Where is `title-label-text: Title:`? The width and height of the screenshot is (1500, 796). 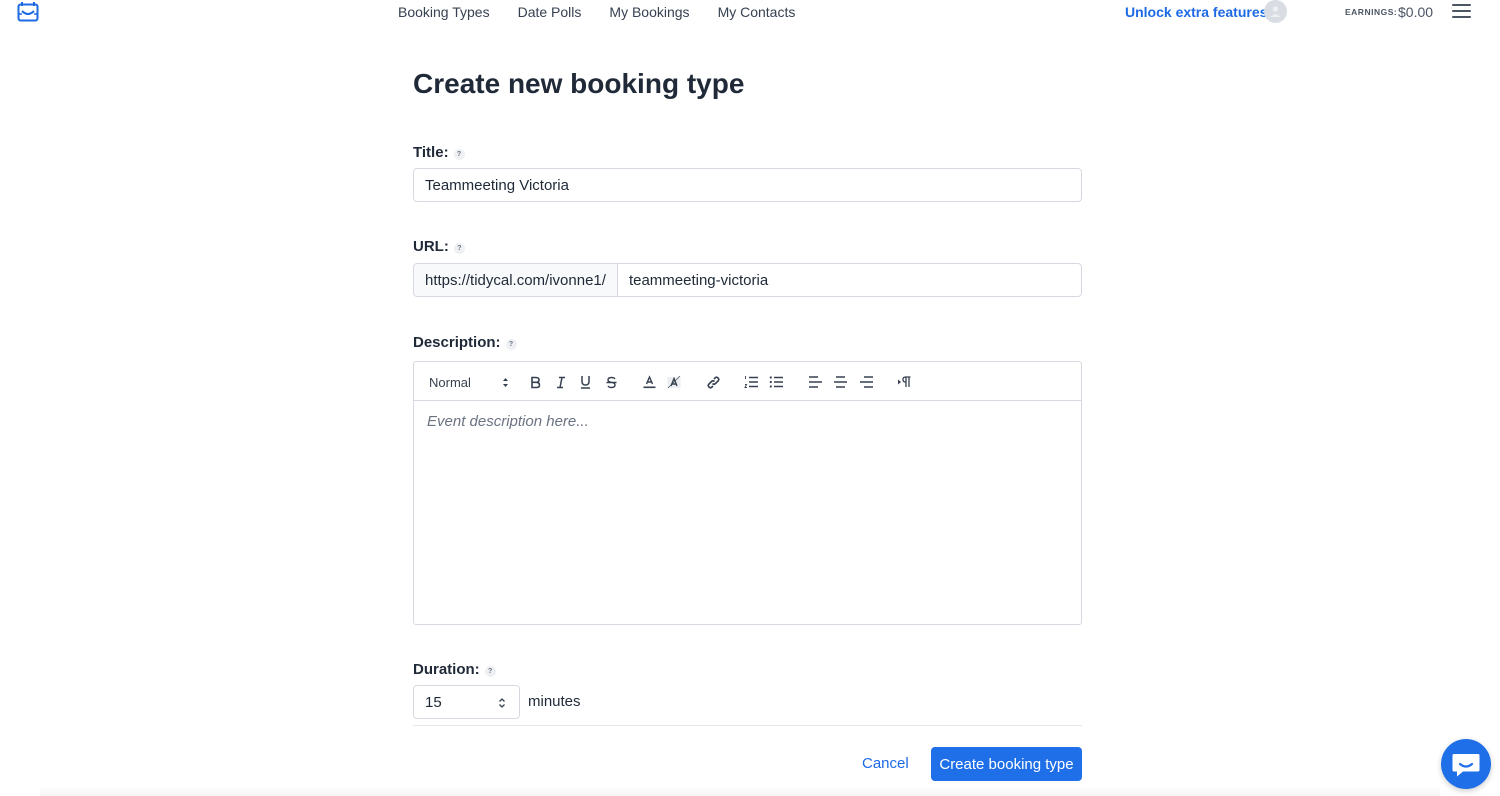 title-label-text: Title: is located at coordinates (431, 152).